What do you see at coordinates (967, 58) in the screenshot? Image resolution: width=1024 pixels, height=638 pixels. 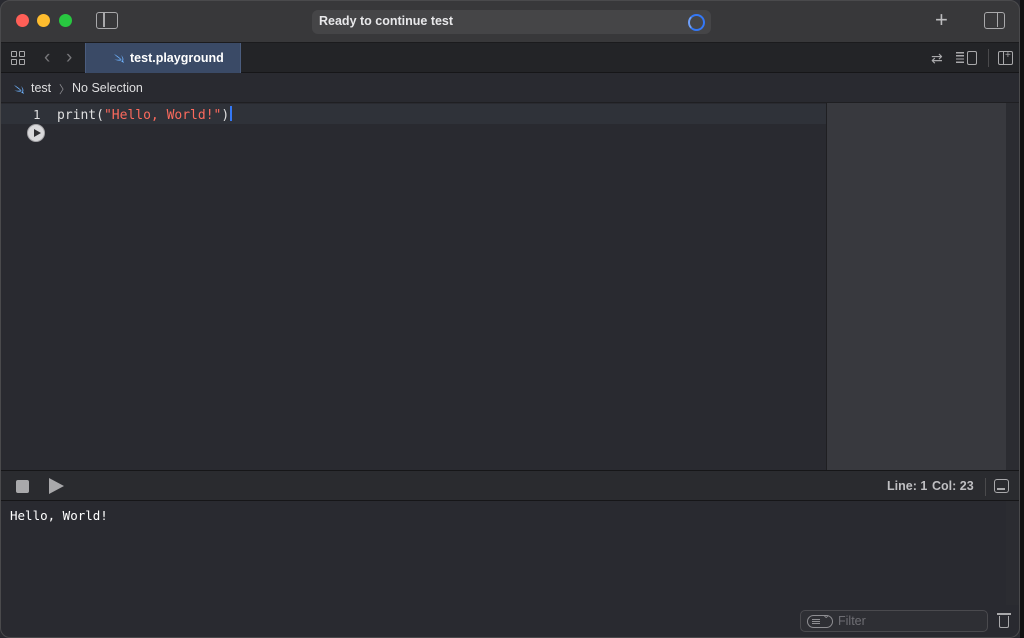 I see `list-icon` at bounding box center [967, 58].